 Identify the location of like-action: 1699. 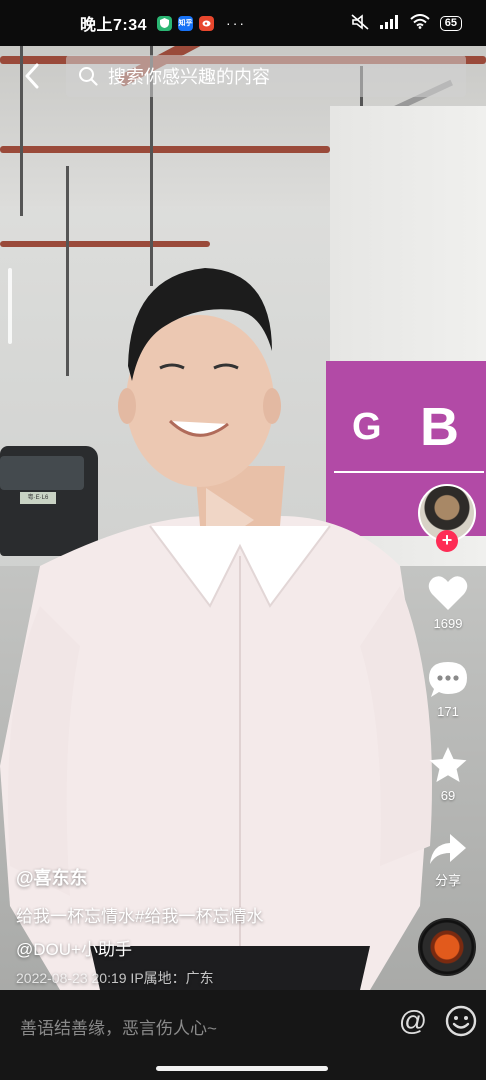
(448, 602).